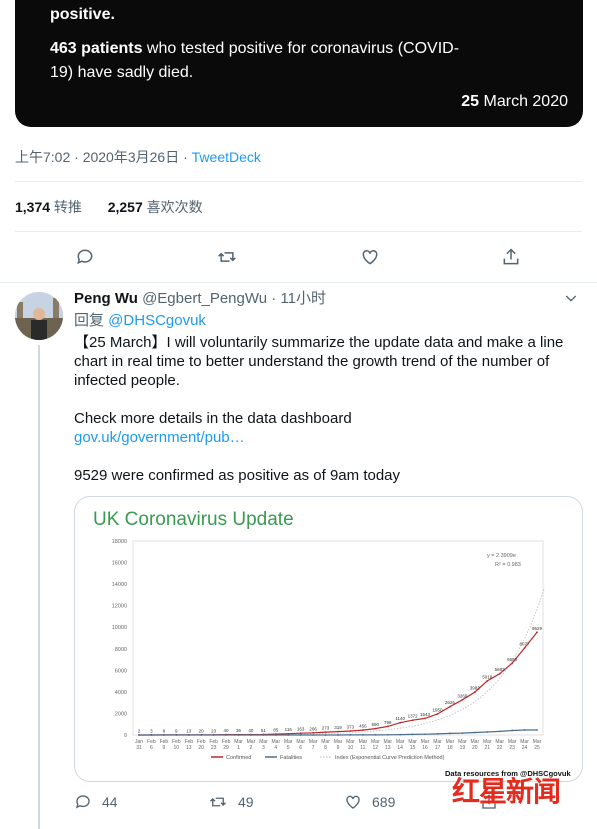 The width and height of the screenshot is (597, 829). Describe the element at coordinates (157, 320) in the screenshot. I see `reply-to-link: @DHSCgovuk` at that location.